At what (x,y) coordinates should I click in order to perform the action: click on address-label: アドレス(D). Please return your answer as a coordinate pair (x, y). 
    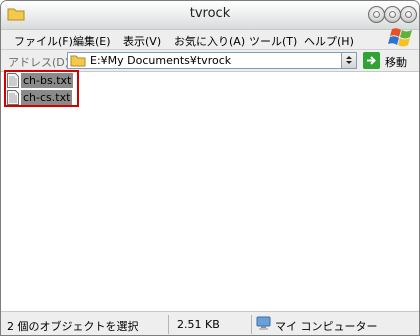
    Looking at the image, I should click on (39, 62).